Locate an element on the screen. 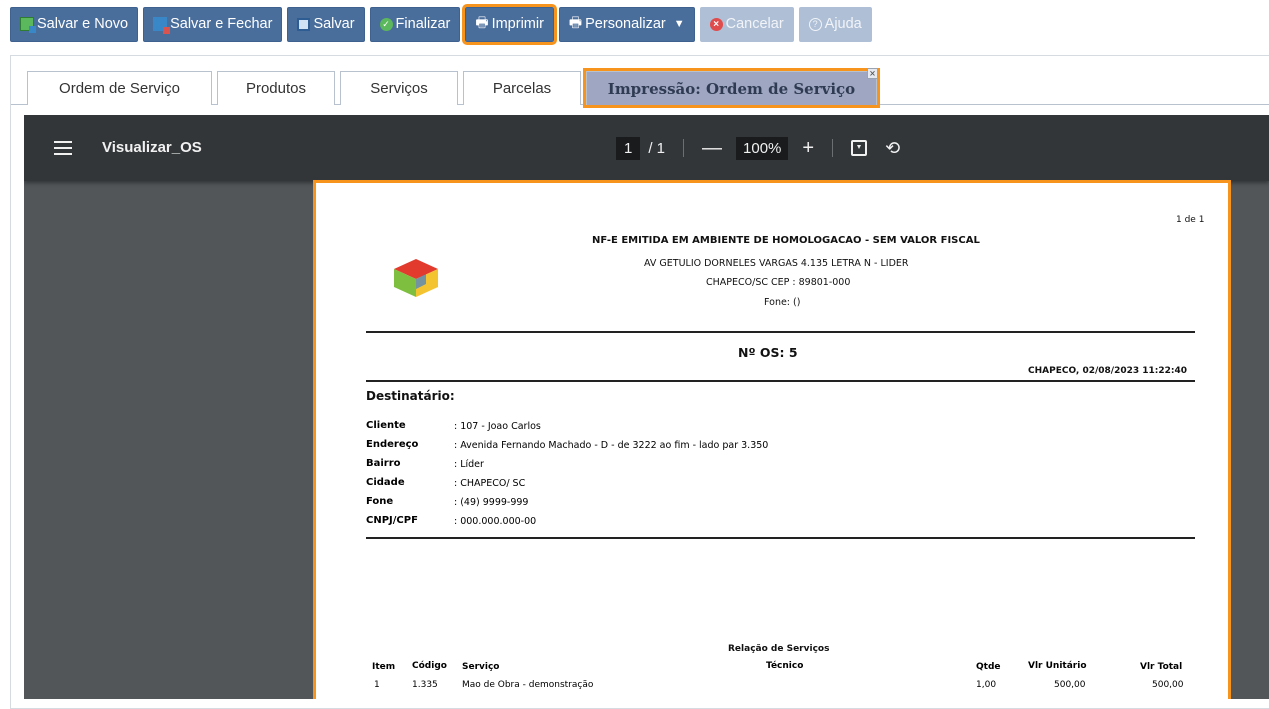  pdf-toolbar: Visualizar_OS 1 / 1 — 100% + ⟲ is located at coordinates (646, 148).